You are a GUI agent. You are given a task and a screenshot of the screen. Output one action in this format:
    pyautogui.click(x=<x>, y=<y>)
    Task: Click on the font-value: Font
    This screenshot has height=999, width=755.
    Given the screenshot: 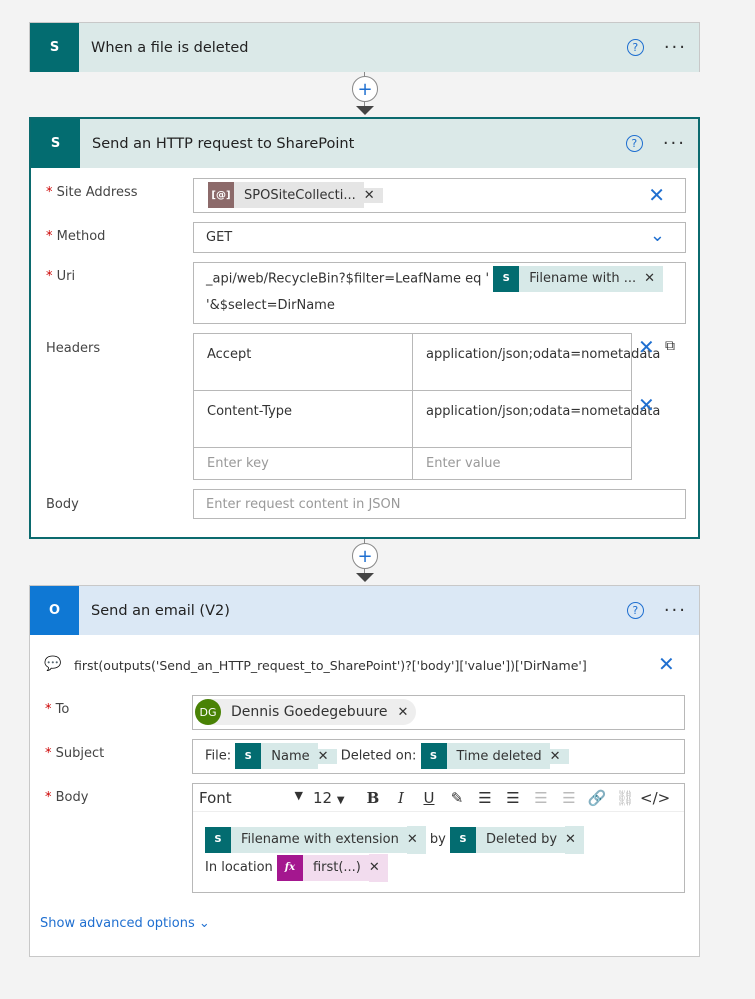 What is the action you would take?
    pyautogui.click(x=215, y=797)
    